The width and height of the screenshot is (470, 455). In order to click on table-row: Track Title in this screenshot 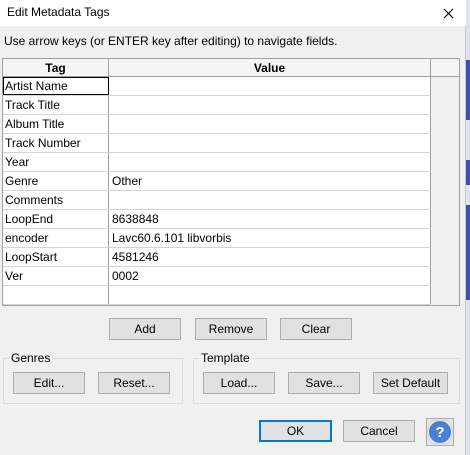, I will do `click(217, 105)`.